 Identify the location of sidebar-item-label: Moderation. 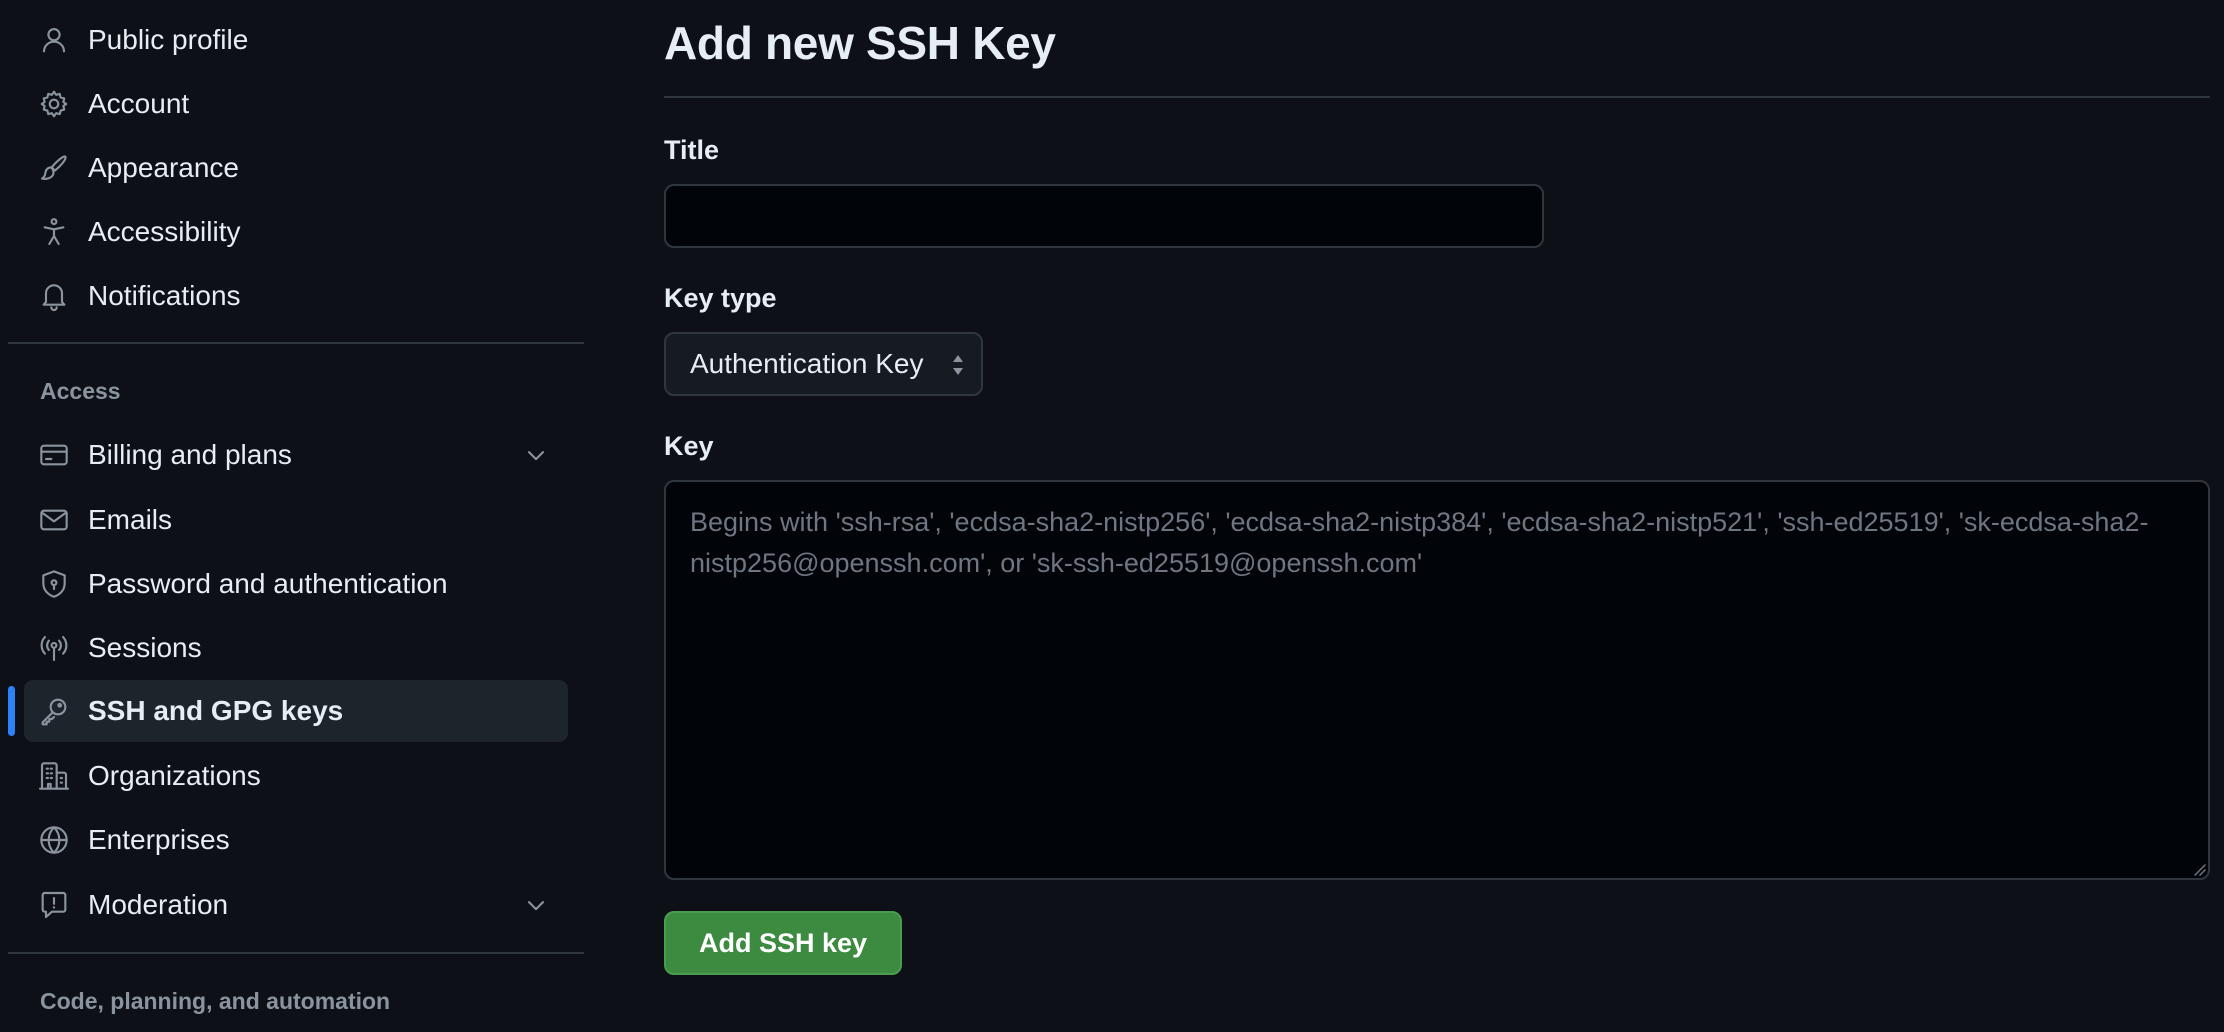
(158, 904).